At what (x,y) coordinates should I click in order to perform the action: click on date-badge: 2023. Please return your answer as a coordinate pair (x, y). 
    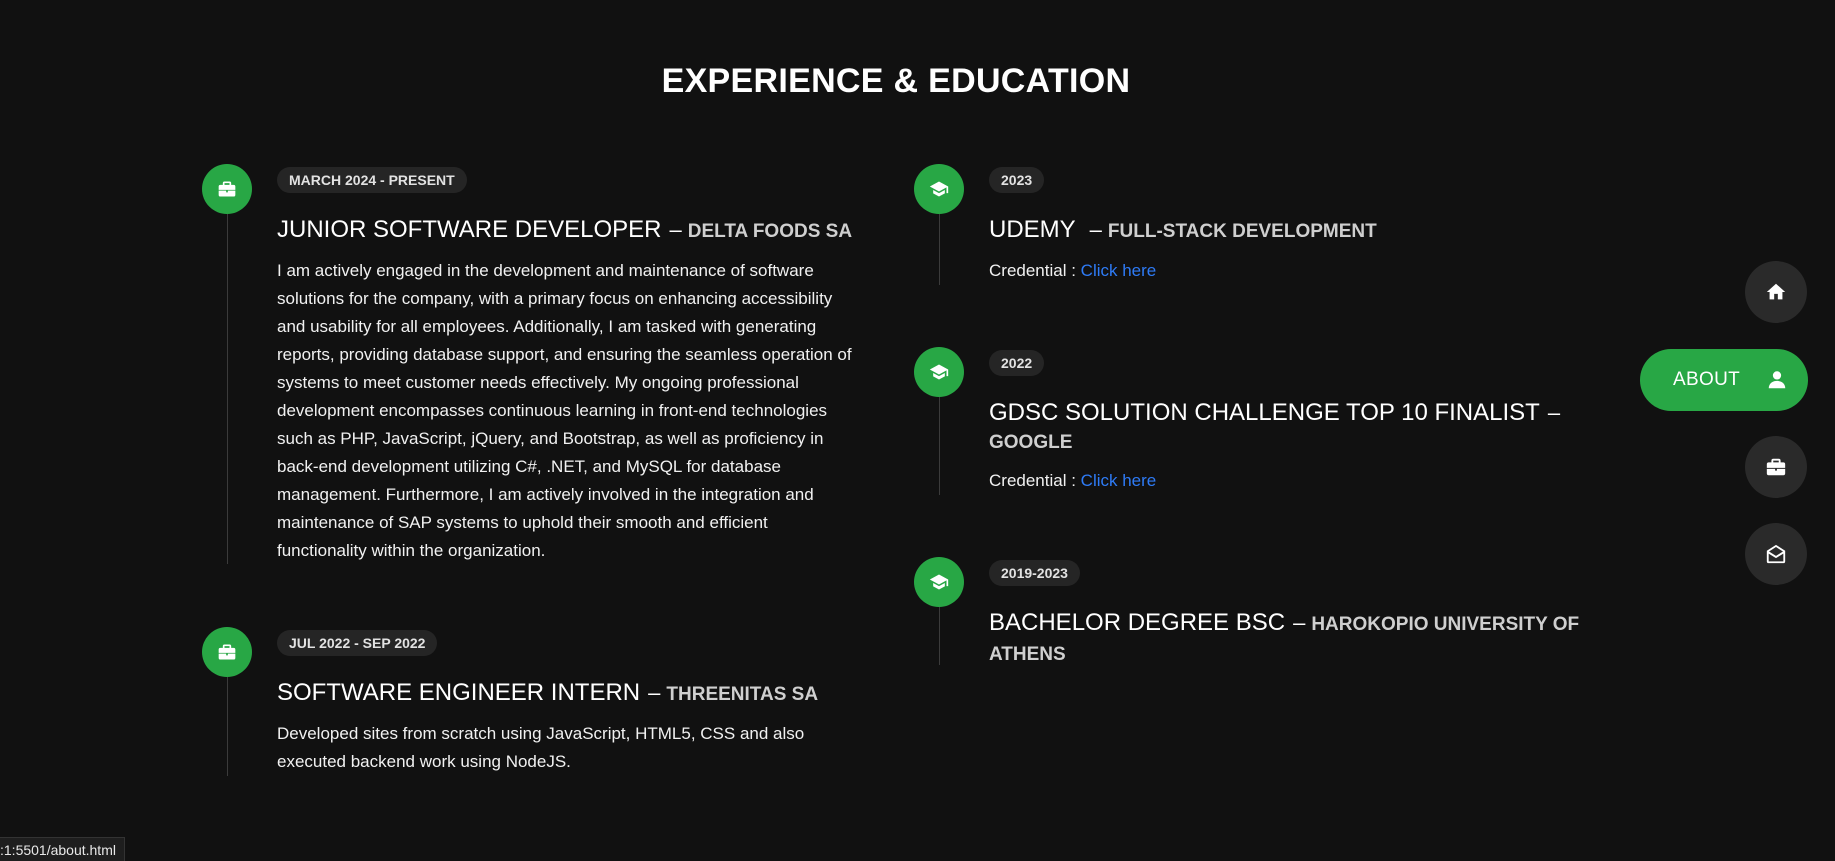
    Looking at the image, I should click on (1017, 180).